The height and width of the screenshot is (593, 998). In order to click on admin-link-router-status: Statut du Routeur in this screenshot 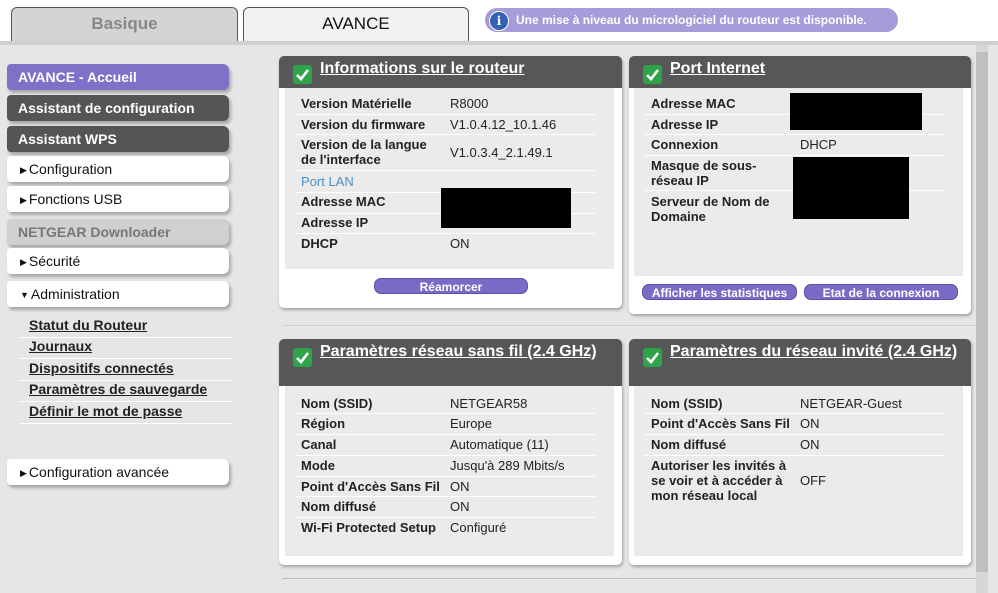, I will do `click(88, 325)`.